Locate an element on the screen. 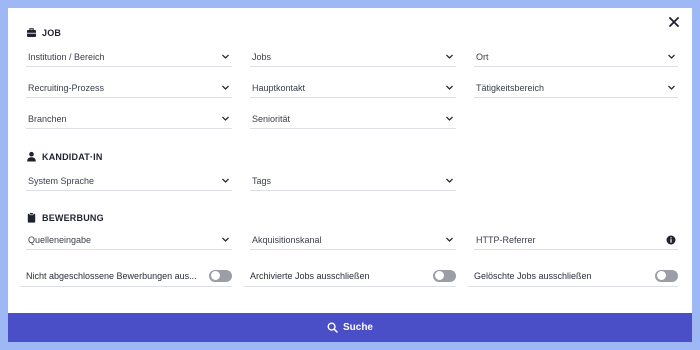  institution-select: Institution / Bereich is located at coordinates (129, 57).